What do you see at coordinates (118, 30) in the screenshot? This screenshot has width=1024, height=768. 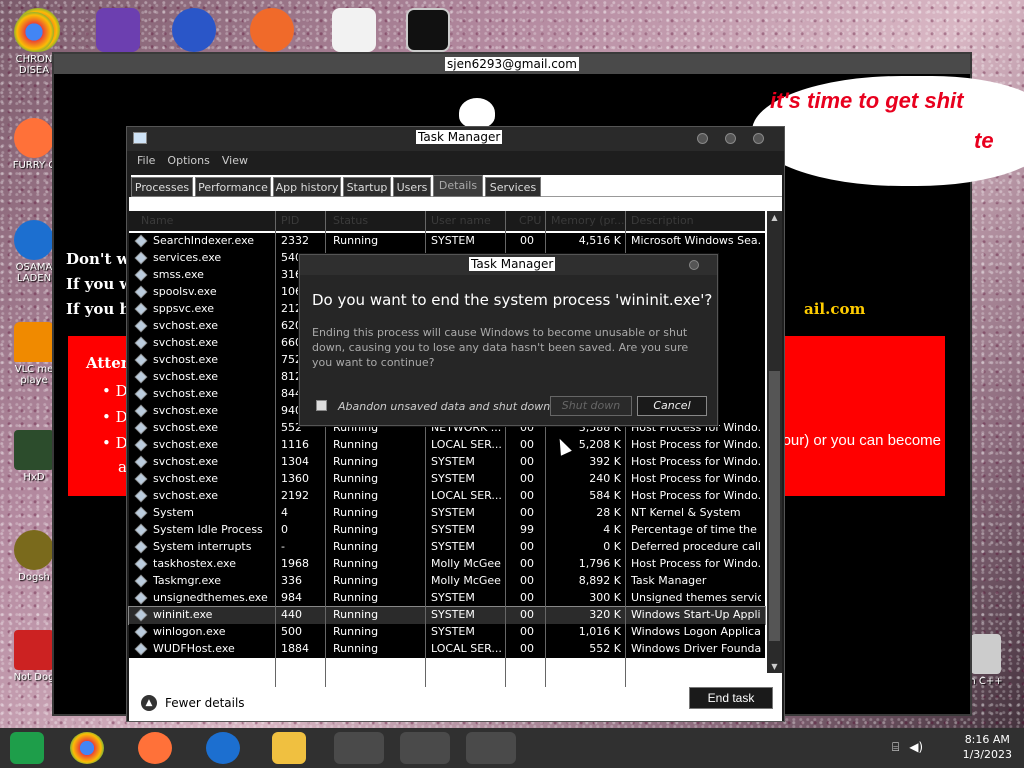 I see `visual-studio-icon` at bounding box center [118, 30].